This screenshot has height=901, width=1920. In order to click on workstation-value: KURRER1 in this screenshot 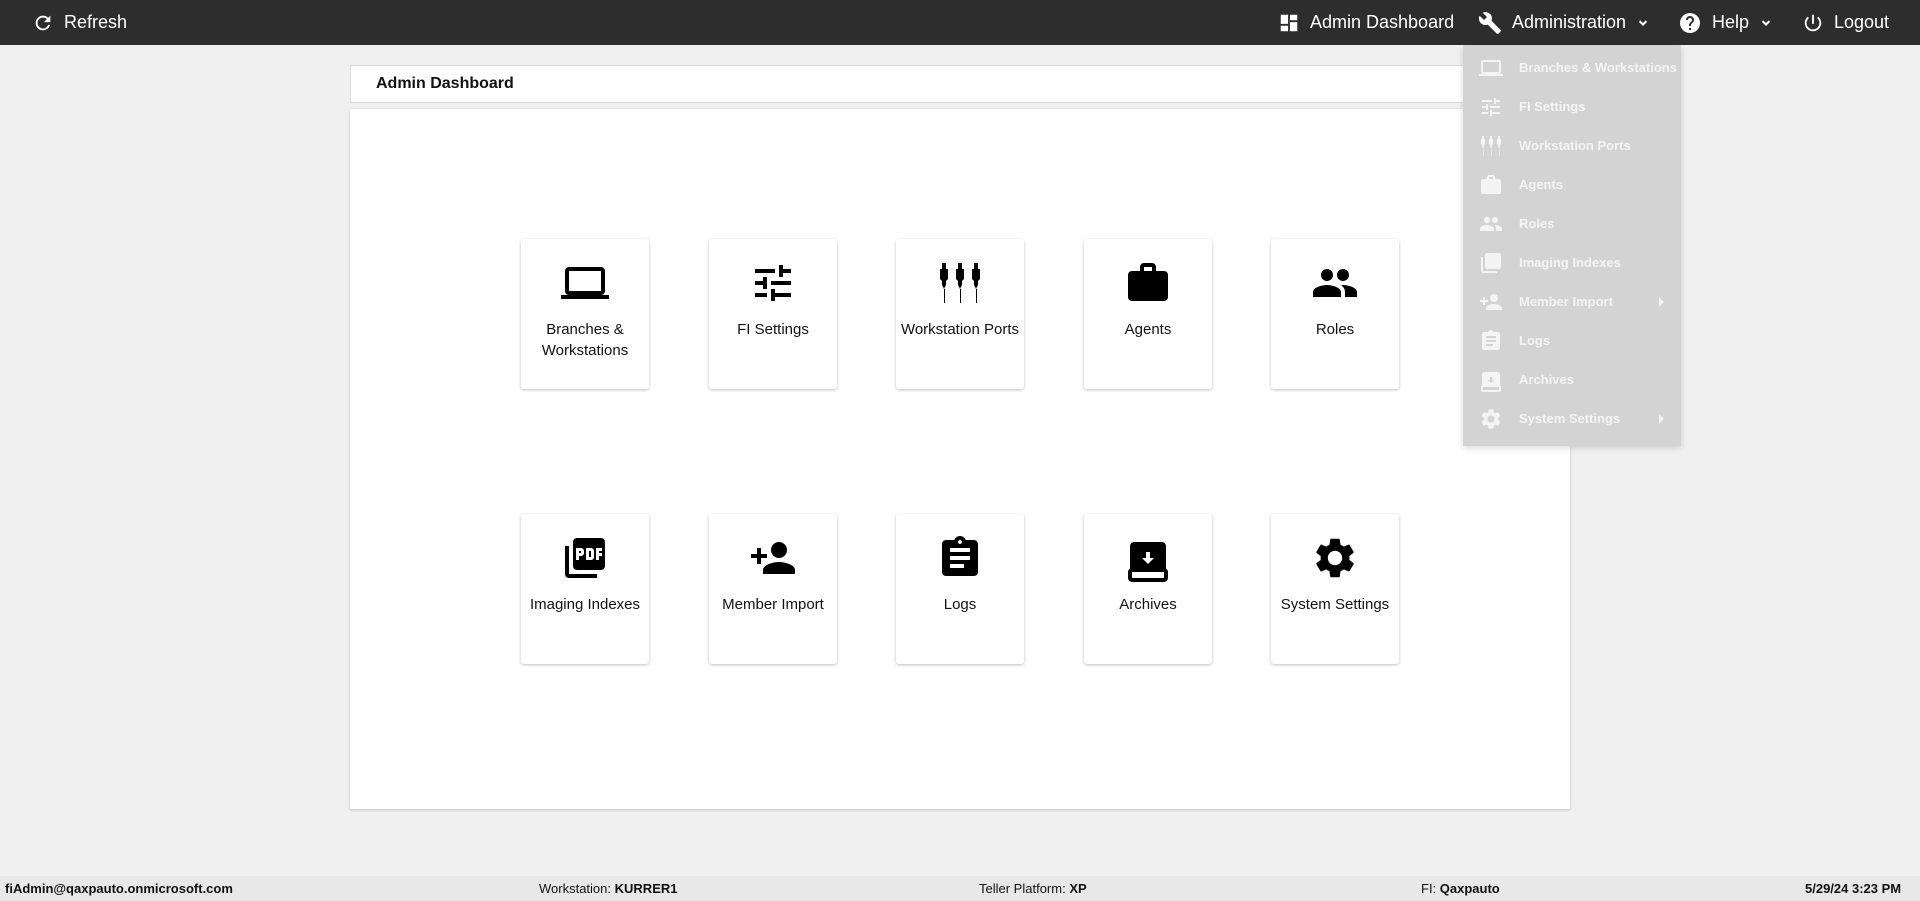, I will do `click(646, 888)`.